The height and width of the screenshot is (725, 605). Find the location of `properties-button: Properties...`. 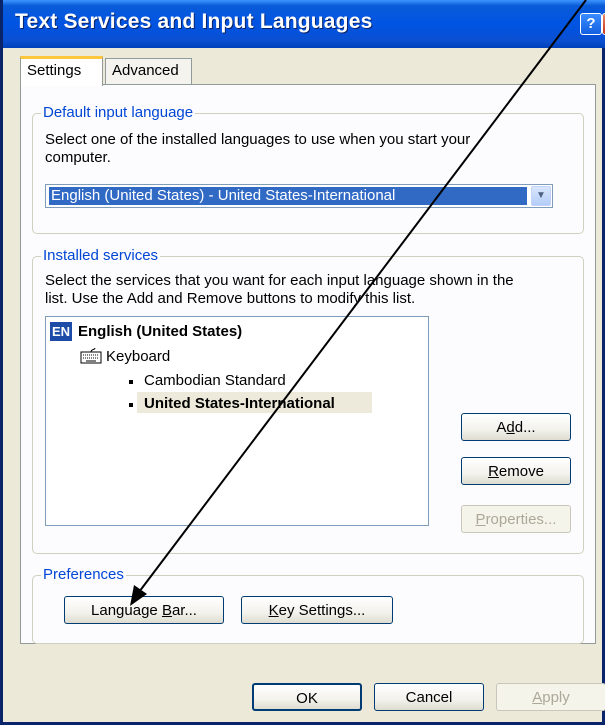

properties-button: Properties... is located at coordinates (516, 519).